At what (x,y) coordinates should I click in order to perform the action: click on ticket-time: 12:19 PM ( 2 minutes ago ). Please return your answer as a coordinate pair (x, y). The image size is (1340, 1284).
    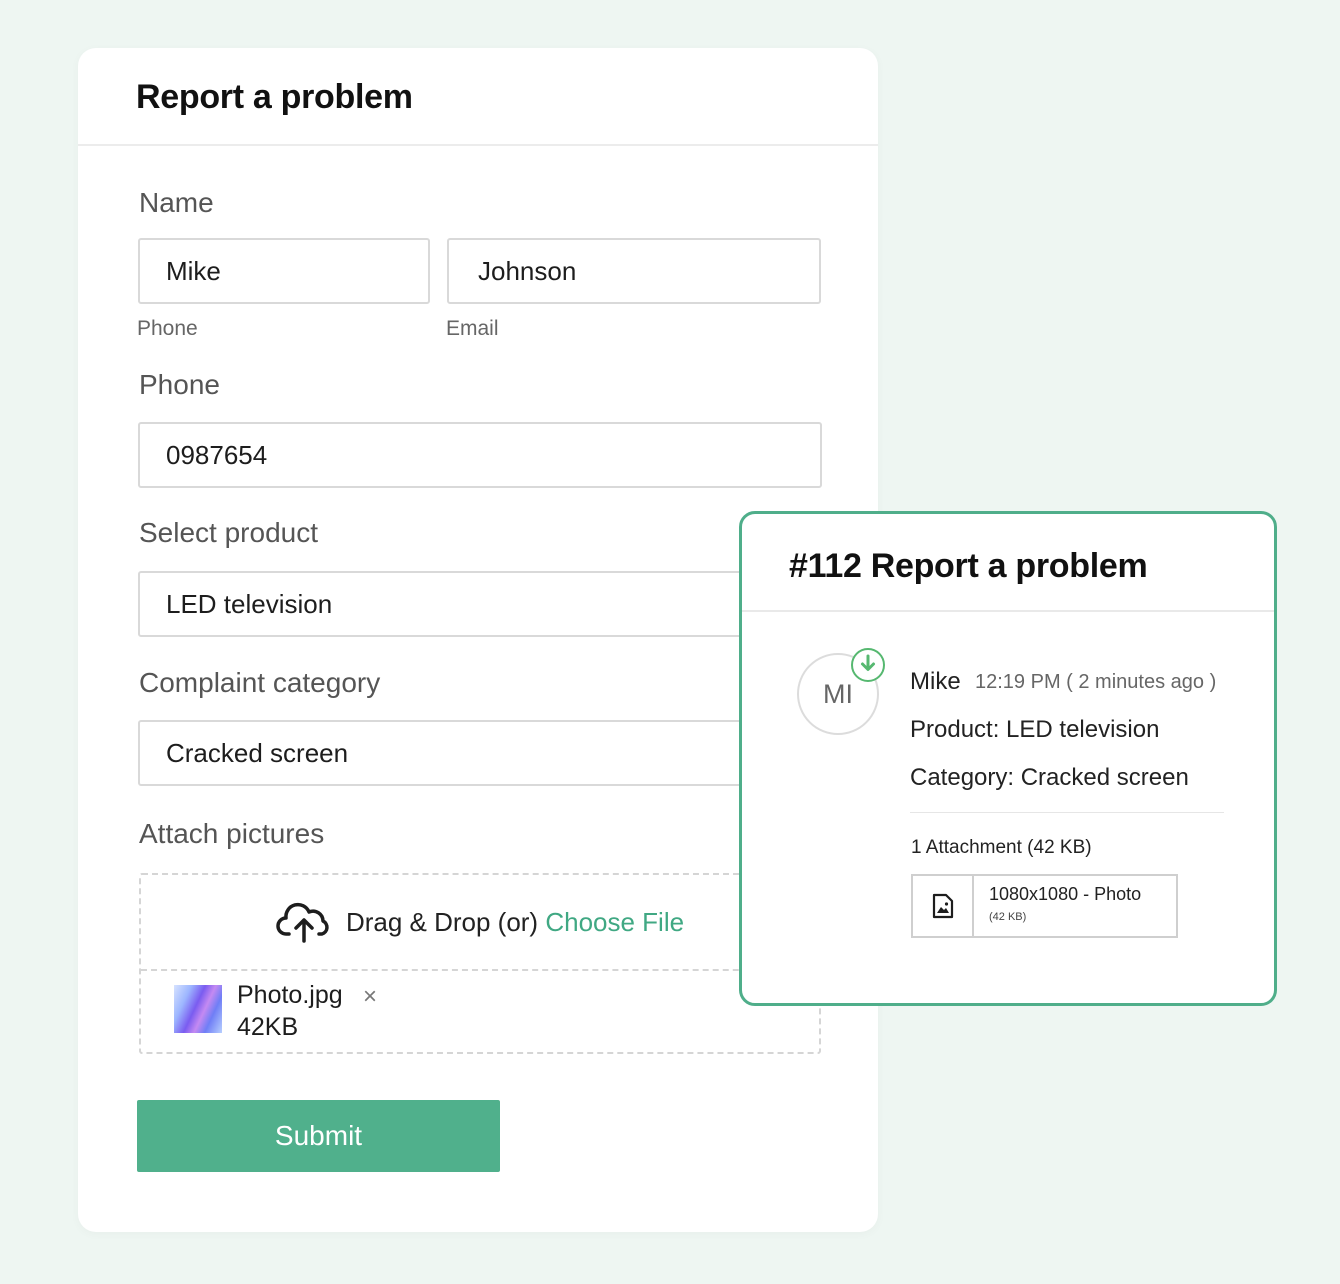
    Looking at the image, I should click on (1096, 682).